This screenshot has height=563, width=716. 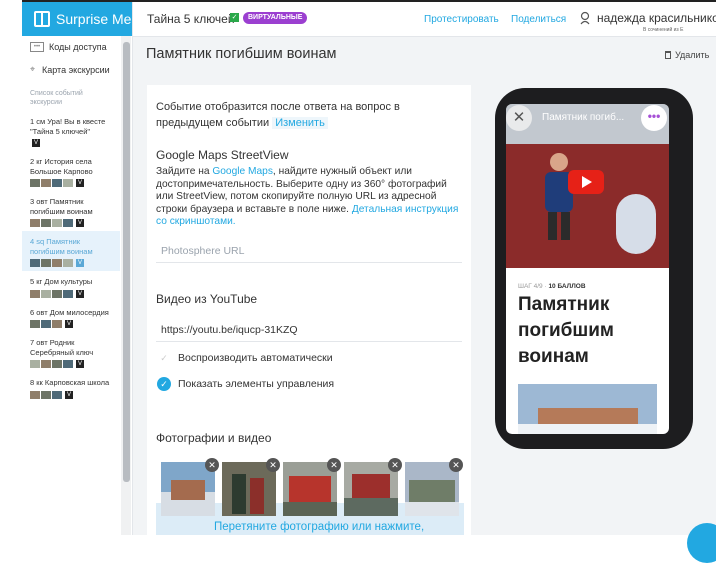 What do you see at coordinates (69, 312) in the screenshot?
I see `event-label: 6 овт Дом милосердия` at bounding box center [69, 312].